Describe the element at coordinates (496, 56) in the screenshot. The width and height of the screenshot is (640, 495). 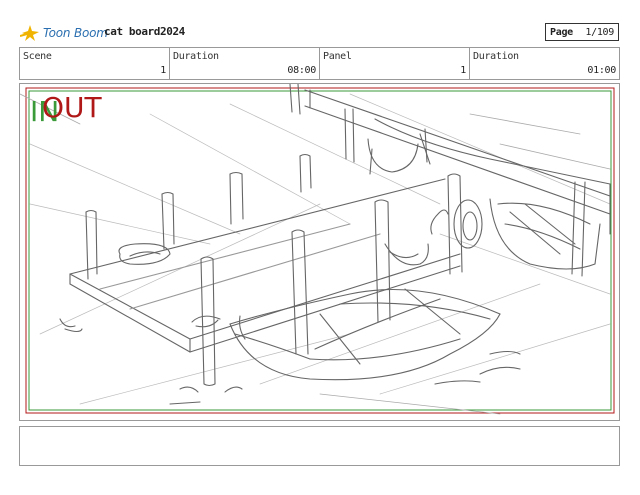
I see `panel-duration-label: Duration` at that location.